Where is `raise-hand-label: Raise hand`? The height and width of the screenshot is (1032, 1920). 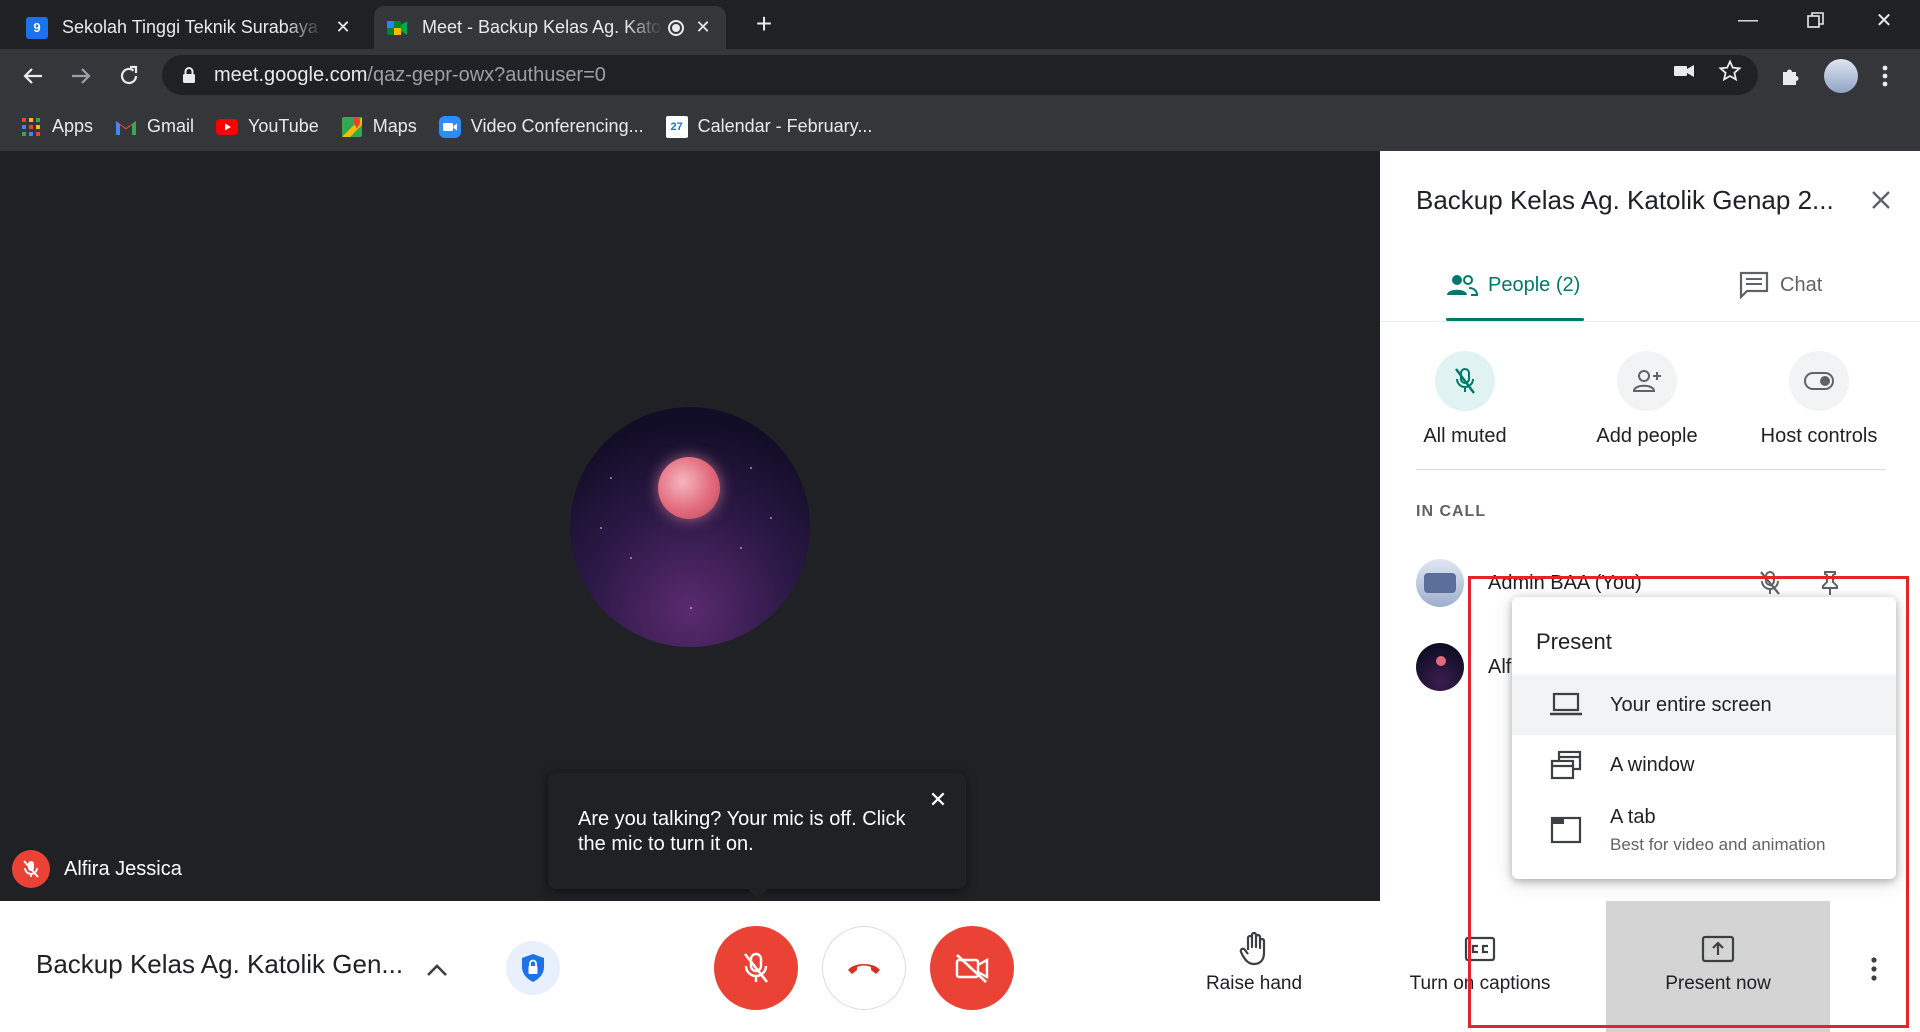 raise-hand-label: Raise hand is located at coordinates (1254, 983).